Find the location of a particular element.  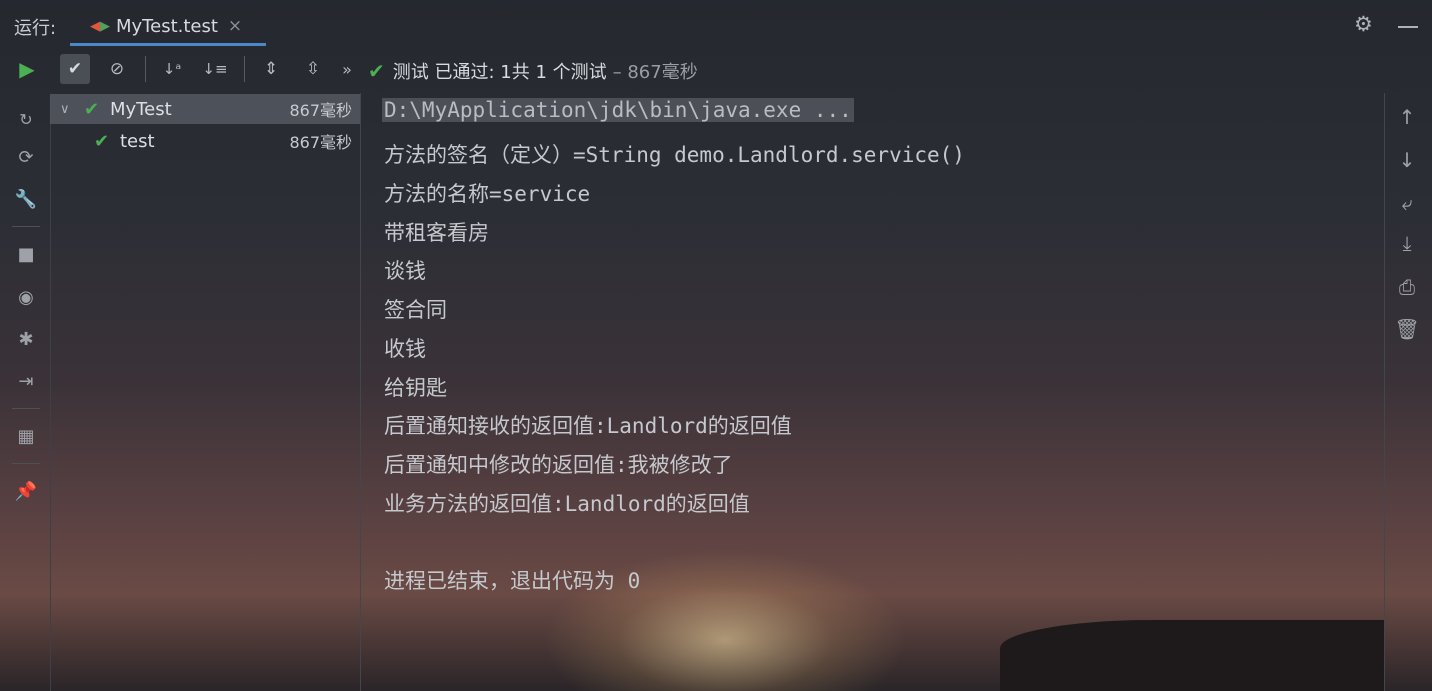

expand-all-icon: ⇕ is located at coordinates (271, 69).